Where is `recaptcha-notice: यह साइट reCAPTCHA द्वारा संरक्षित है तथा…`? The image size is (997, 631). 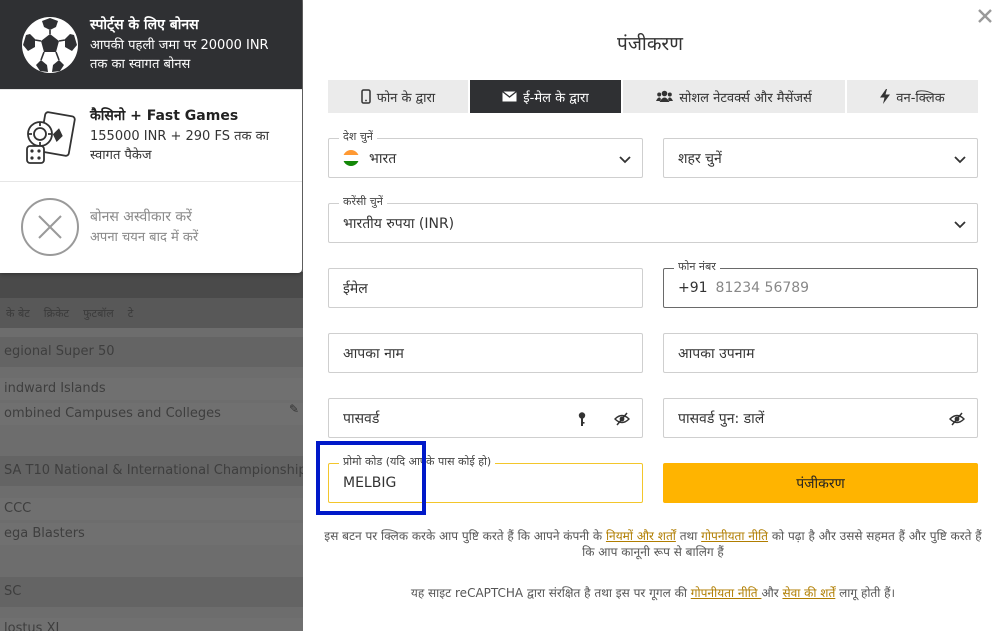
recaptcha-notice: यह साइट reCAPTCHA द्वारा संरक्षित है तथा… is located at coordinates (653, 593).